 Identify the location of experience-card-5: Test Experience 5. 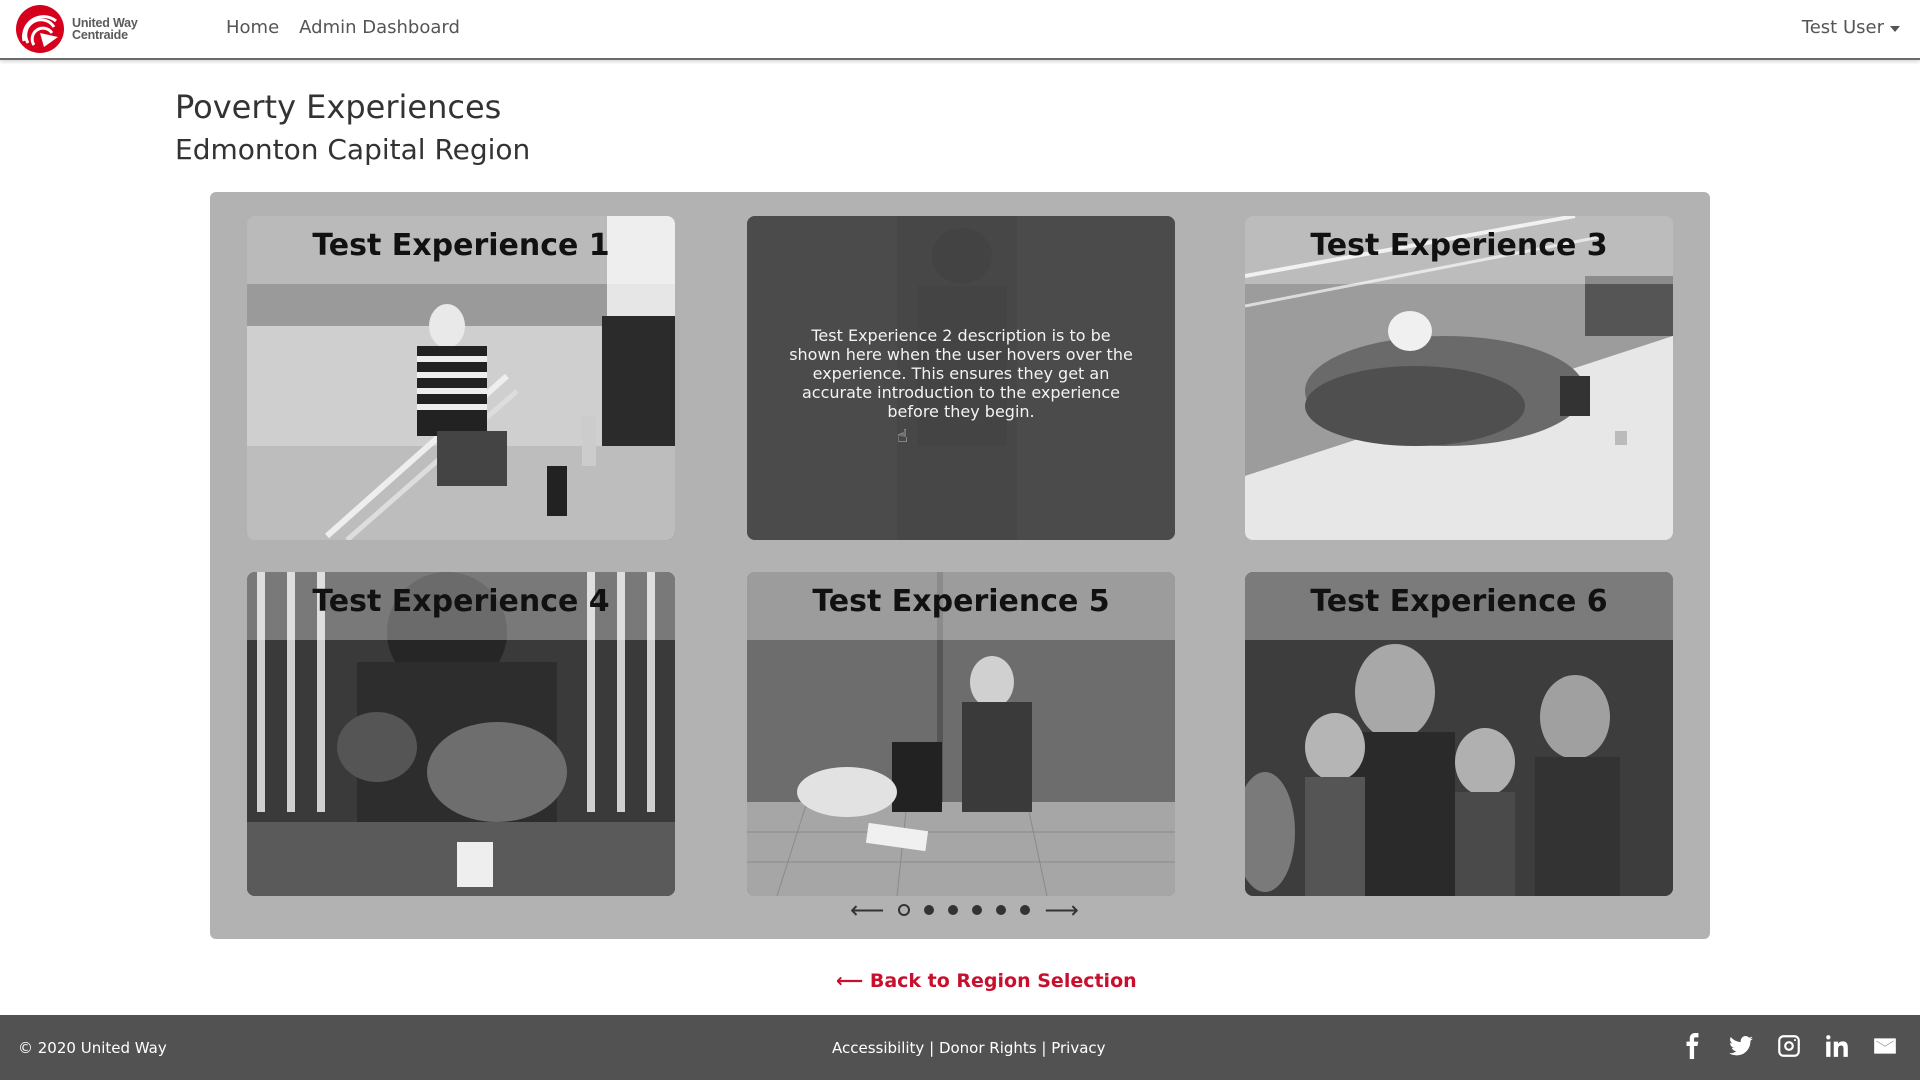
(961, 734).